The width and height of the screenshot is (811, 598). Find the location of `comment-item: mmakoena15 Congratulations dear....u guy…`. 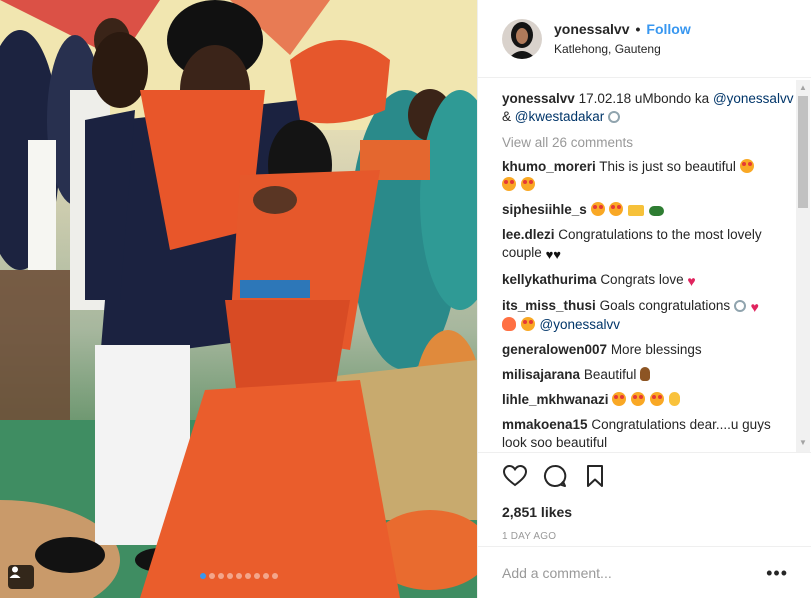

comment-item: mmakoena15 Congratulations dear....u guy… is located at coordinates (648, 433).